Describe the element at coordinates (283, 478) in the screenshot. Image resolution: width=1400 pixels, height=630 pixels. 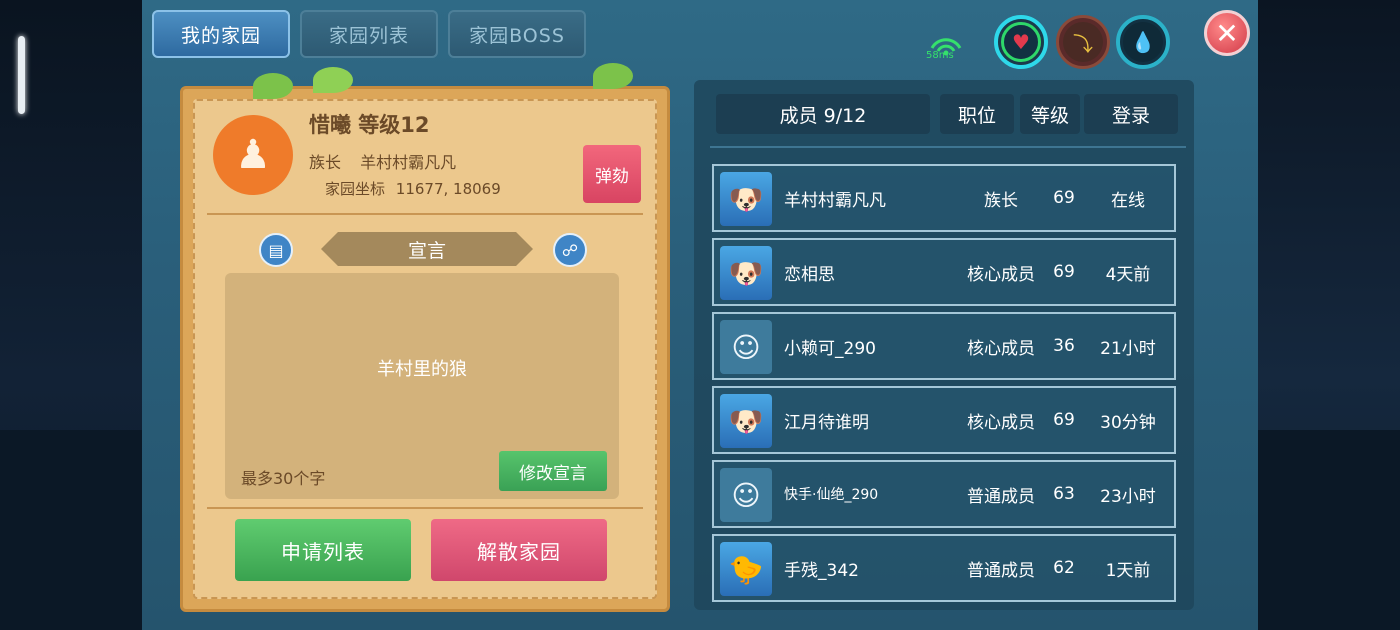
I see `character-limit-text: 最多30个字` at that location.